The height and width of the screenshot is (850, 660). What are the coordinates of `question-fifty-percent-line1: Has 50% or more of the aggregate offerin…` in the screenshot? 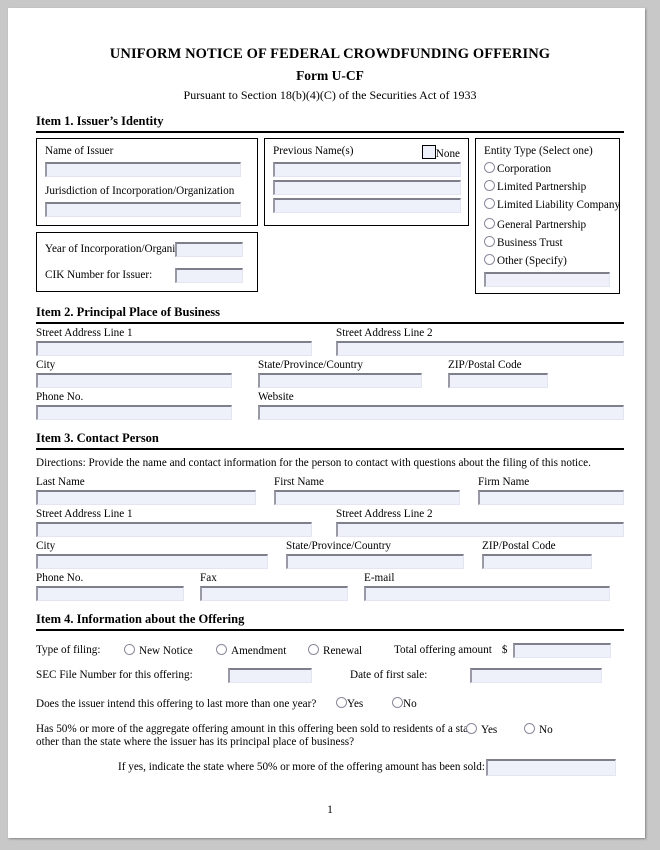 It's located at (256, 729).